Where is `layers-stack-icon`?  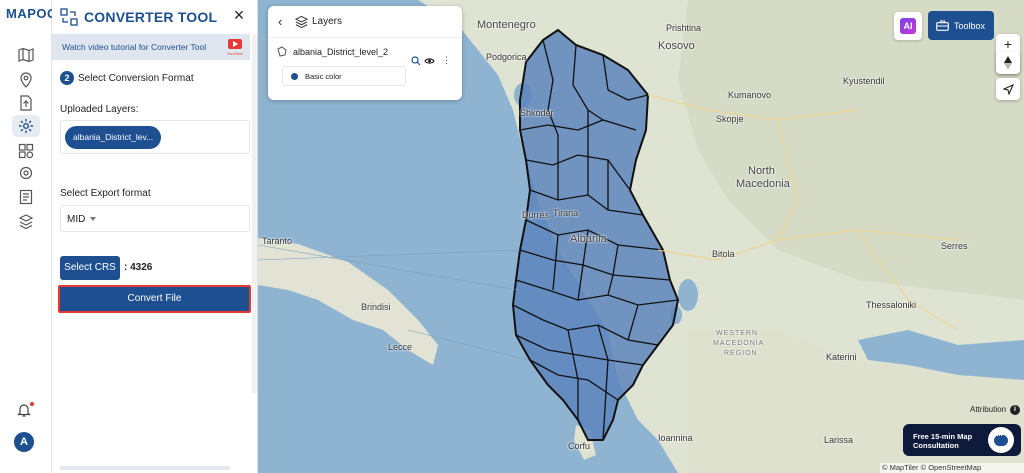 layers-stack-icon is located at coordinates (301, 21).